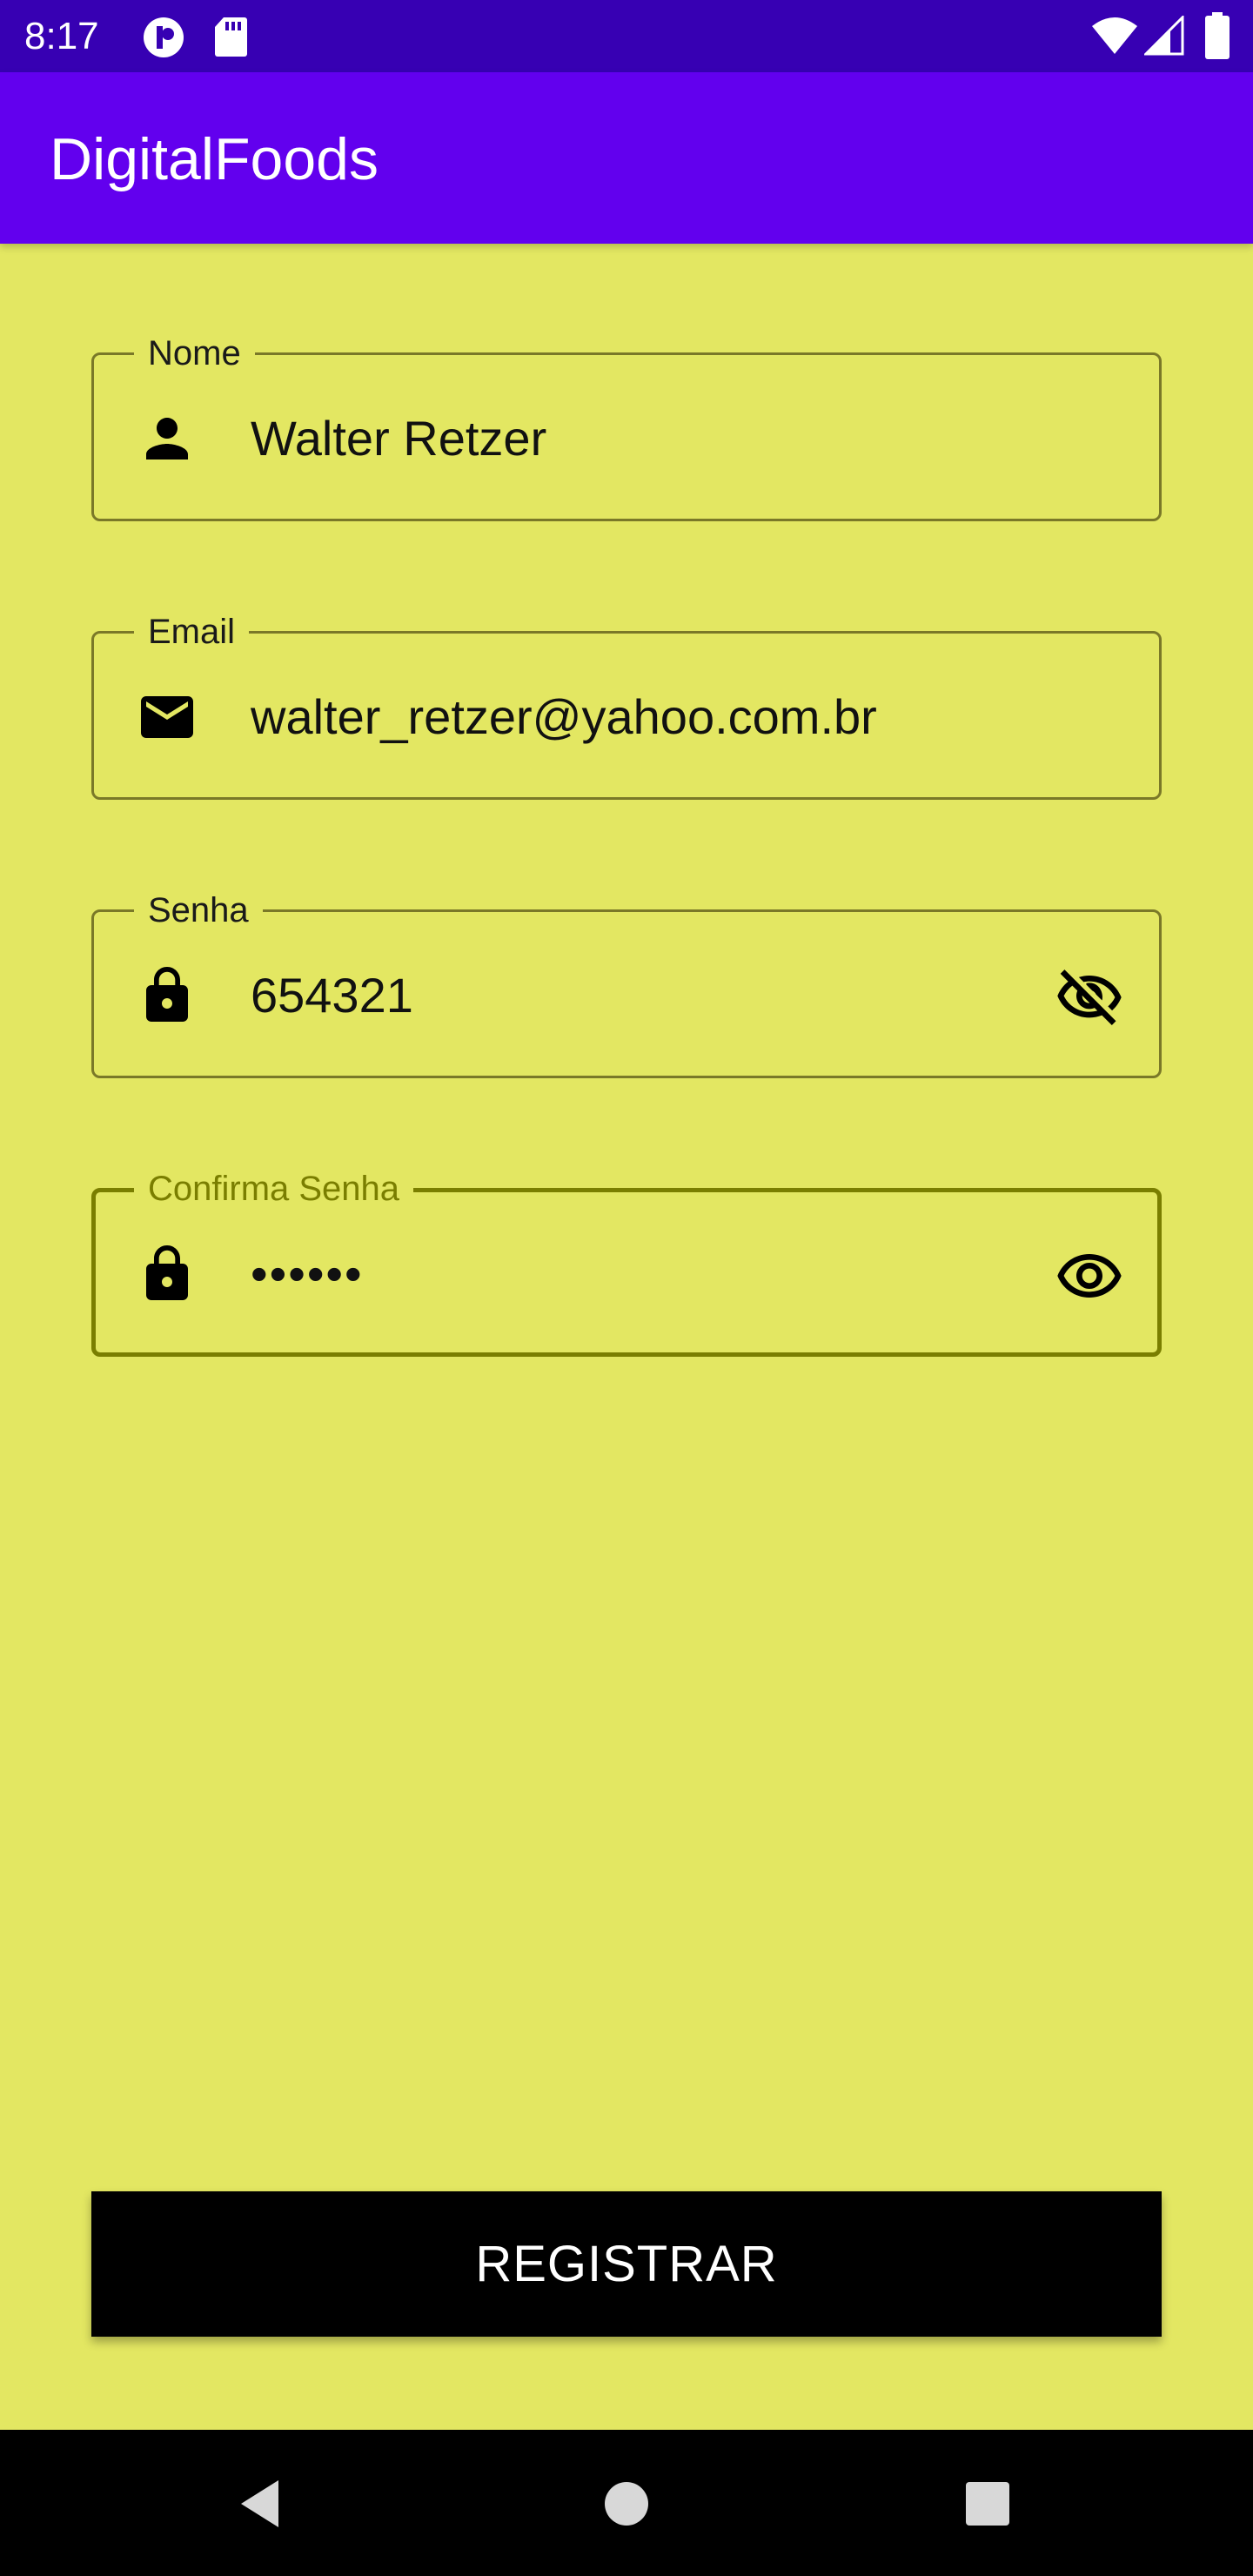  Describe the element at coordinates (332, 996) in the screenshot. I see `password-input: 654321` at that location.